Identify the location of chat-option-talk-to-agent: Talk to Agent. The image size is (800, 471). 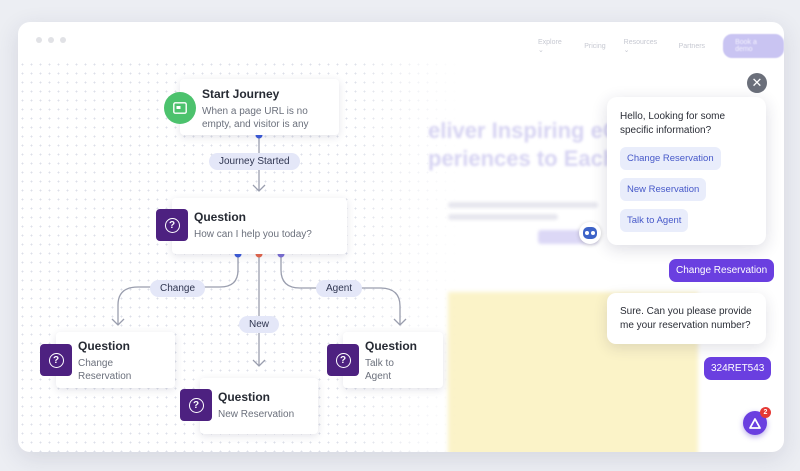
(654, 220).